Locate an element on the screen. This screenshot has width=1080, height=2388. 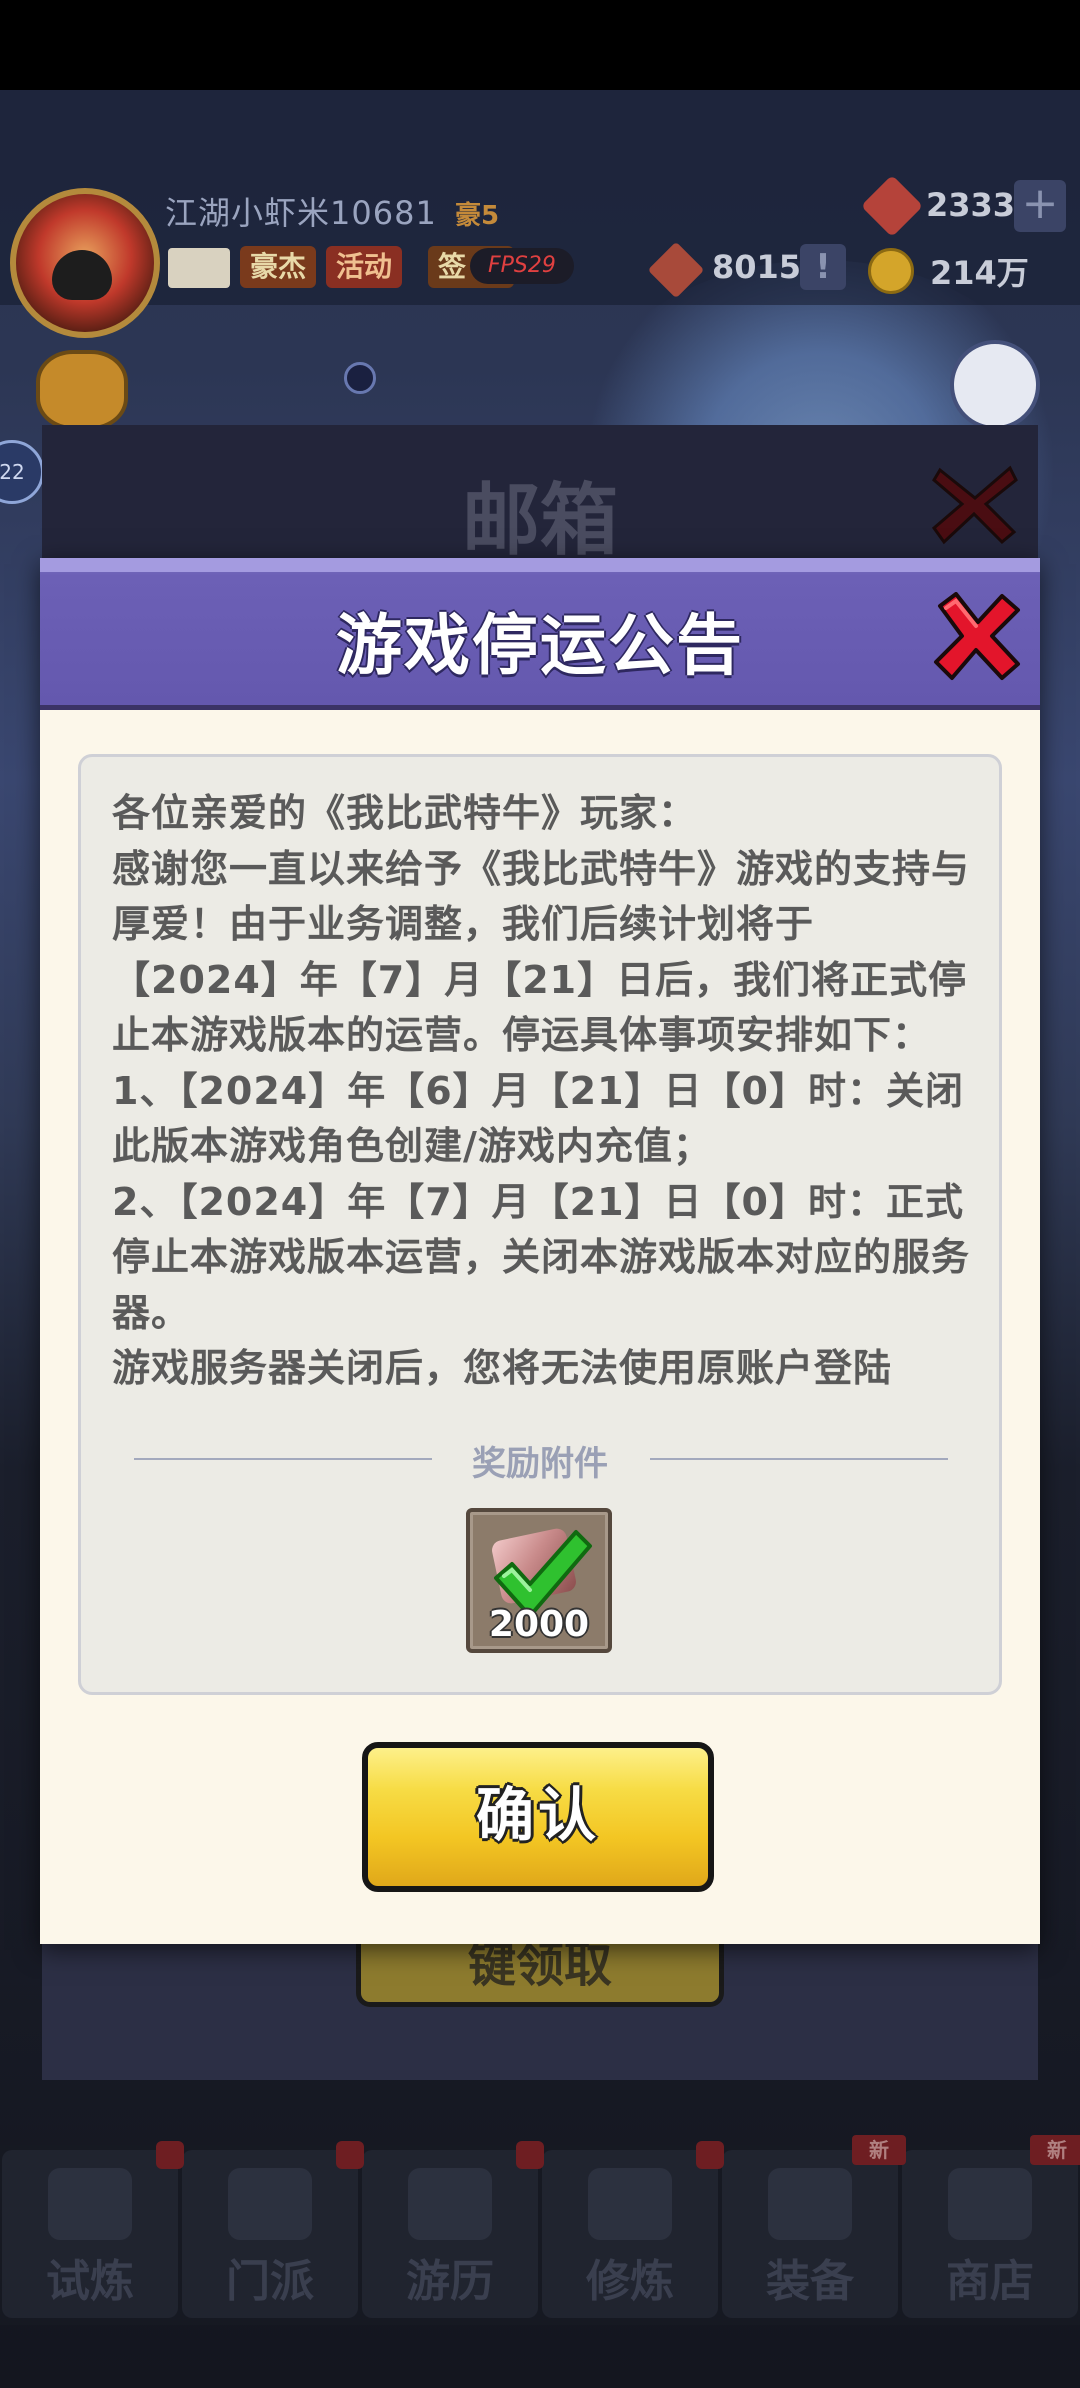
header-highlight is located at coordinates (540, 565).